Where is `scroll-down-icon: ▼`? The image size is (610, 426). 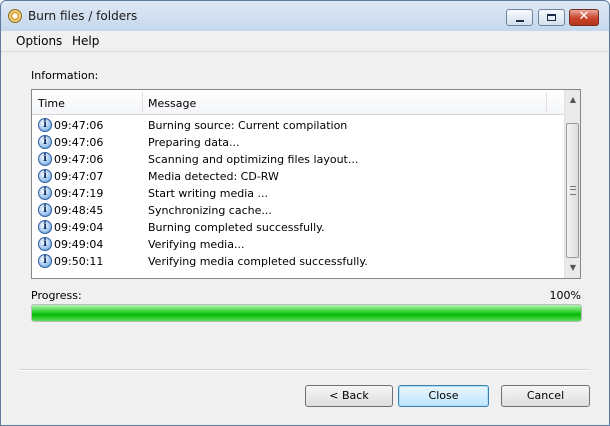
scroll-down-icon: ▼ is located at coordinates (572, 268).